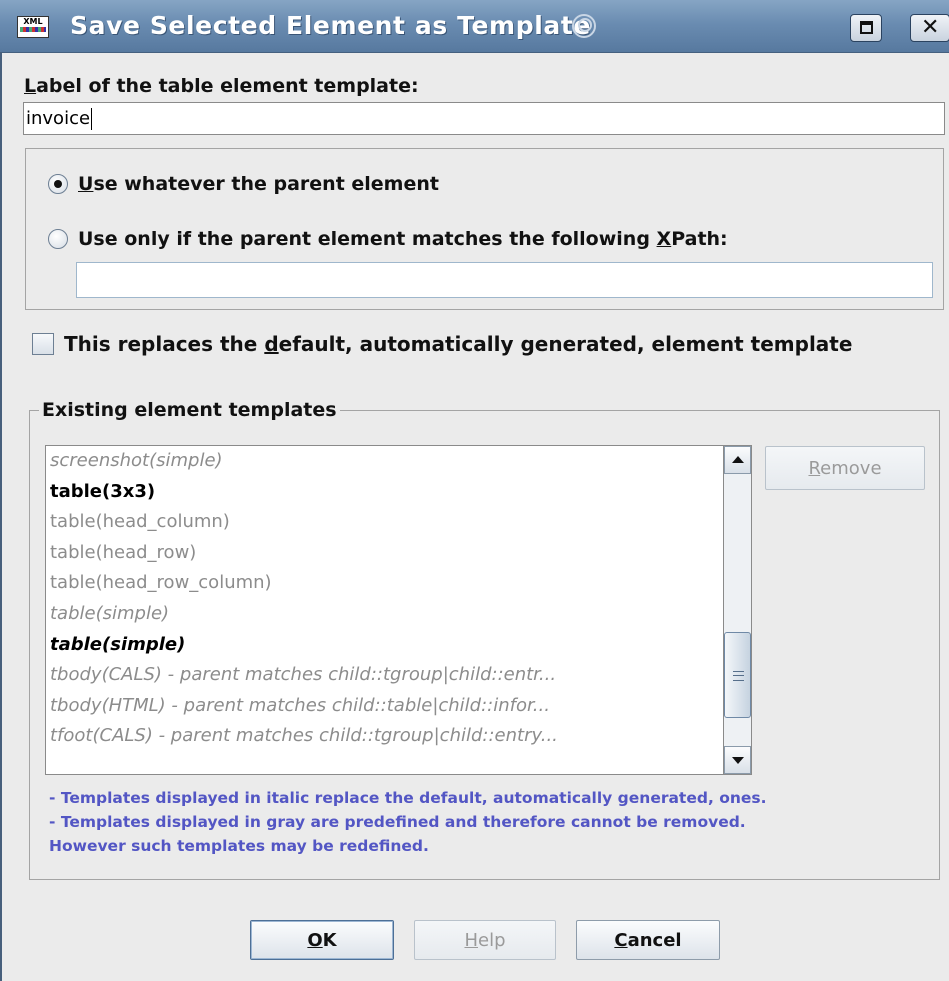 The width and height of the screenshot is (949, 981). I want to click on replace-default-checkbox, so click(43, 344).